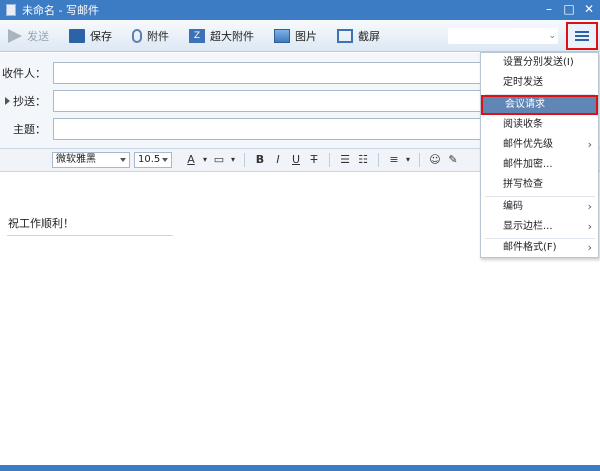 Image resolution: width=600 pixels, height=471 pixels. I want to click on close-icon: ✕, so click(589, 9).